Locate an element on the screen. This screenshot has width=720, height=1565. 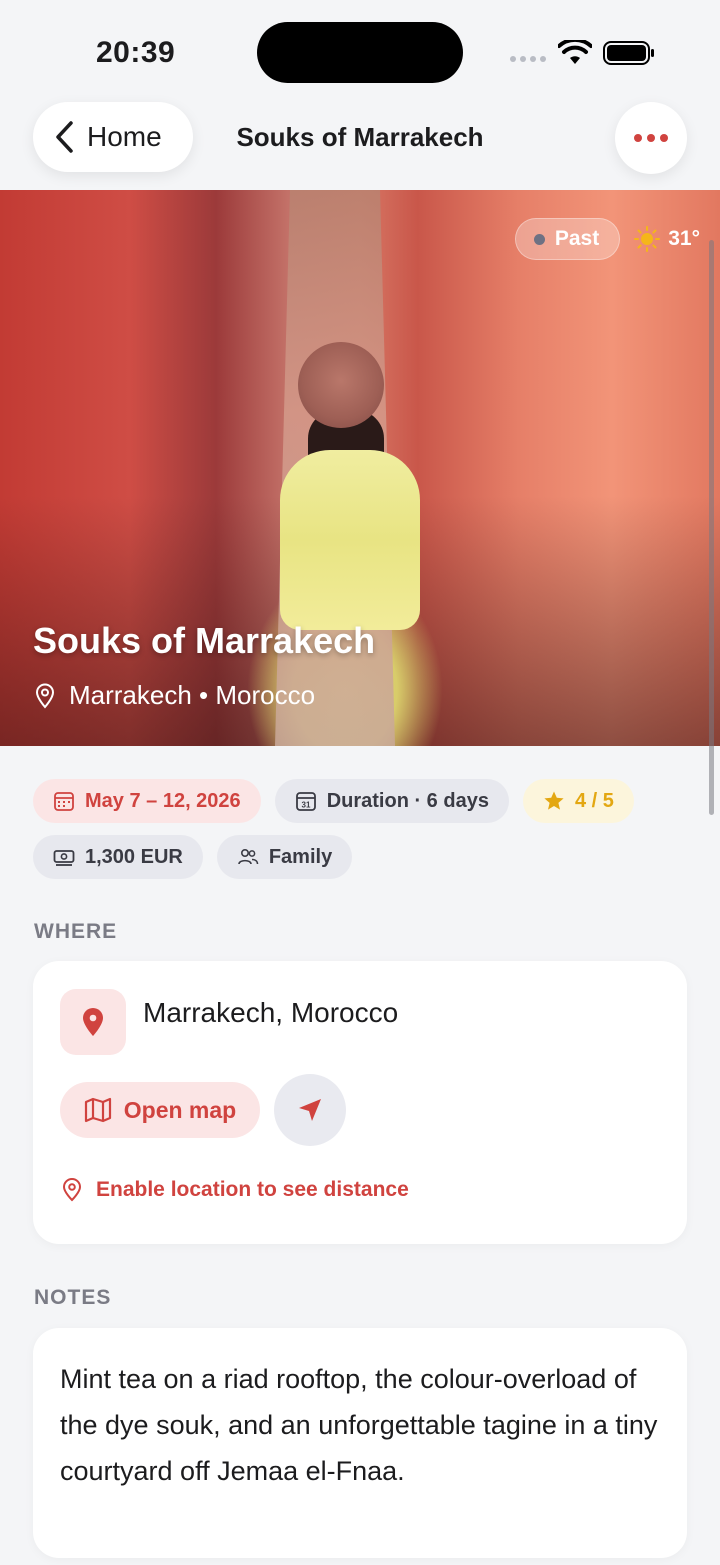
dynamic-island is located at coordinates (360, 52).